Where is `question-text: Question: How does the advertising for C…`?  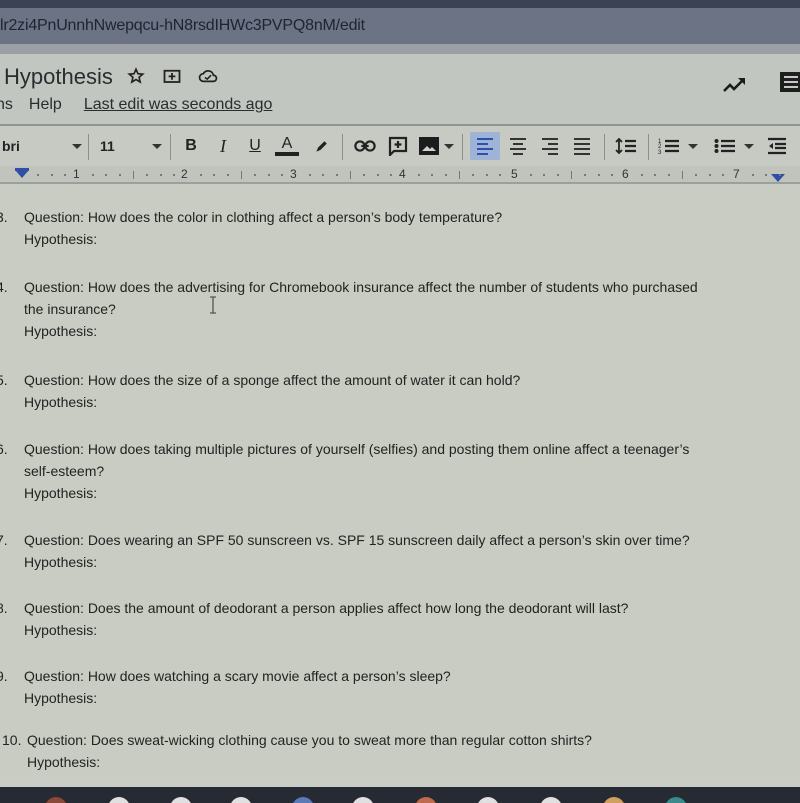
question-text: Question: How does the advertising for C… is located at coordinates (361, 287).